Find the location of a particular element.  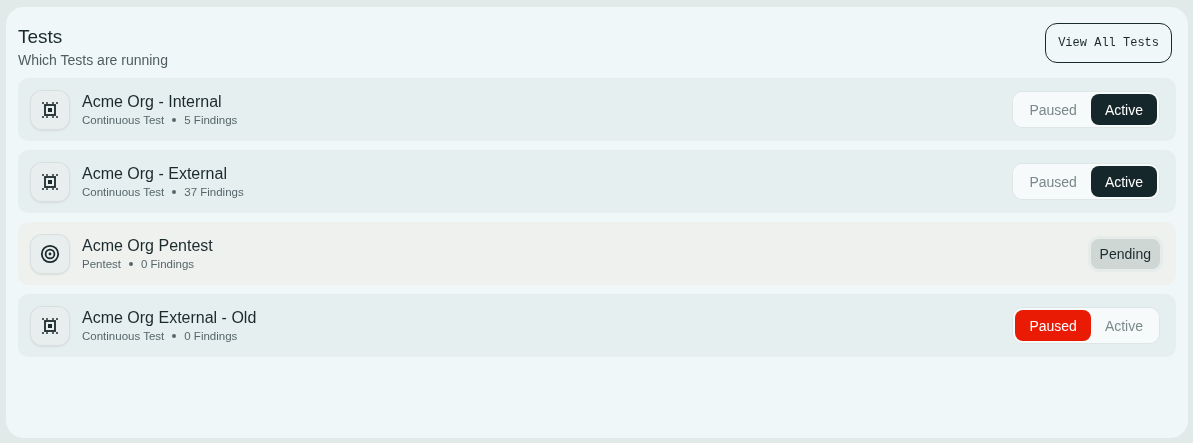

target-icon is located at coordinates (50, 253).